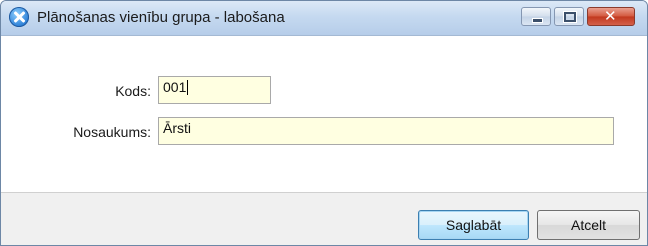 This screenshot has width=648, height=246. Describe the element at coordinates (161, 17) in the screenshot. I see `window-title: Plānošanas vienību grupa - labošana` at that location.